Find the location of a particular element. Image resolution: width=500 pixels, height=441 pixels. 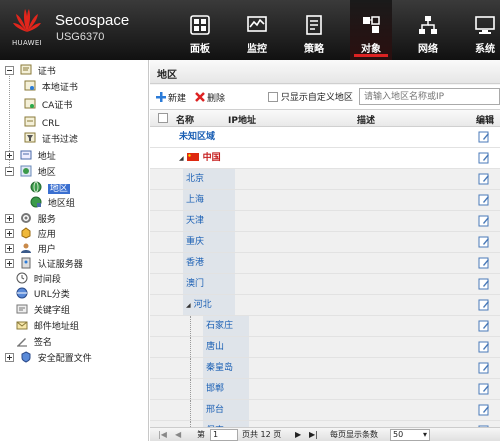

region-name-cell: 秦皇岛 is located at coordinates (226, 368).